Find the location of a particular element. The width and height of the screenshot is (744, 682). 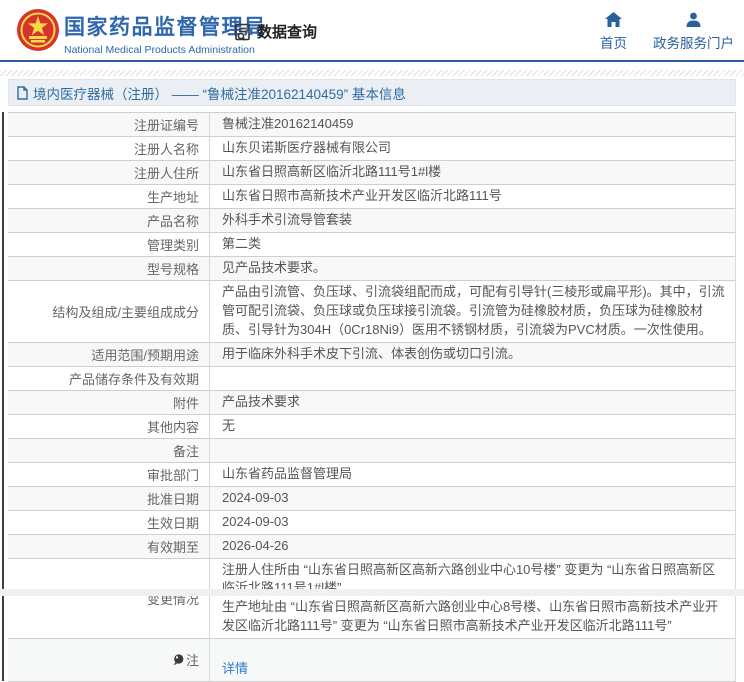

table-row: 适用范围/预期用途 用于临床外科手术皮下引流、体表创伤或切口引流。 is located at coordinates (371, 353).